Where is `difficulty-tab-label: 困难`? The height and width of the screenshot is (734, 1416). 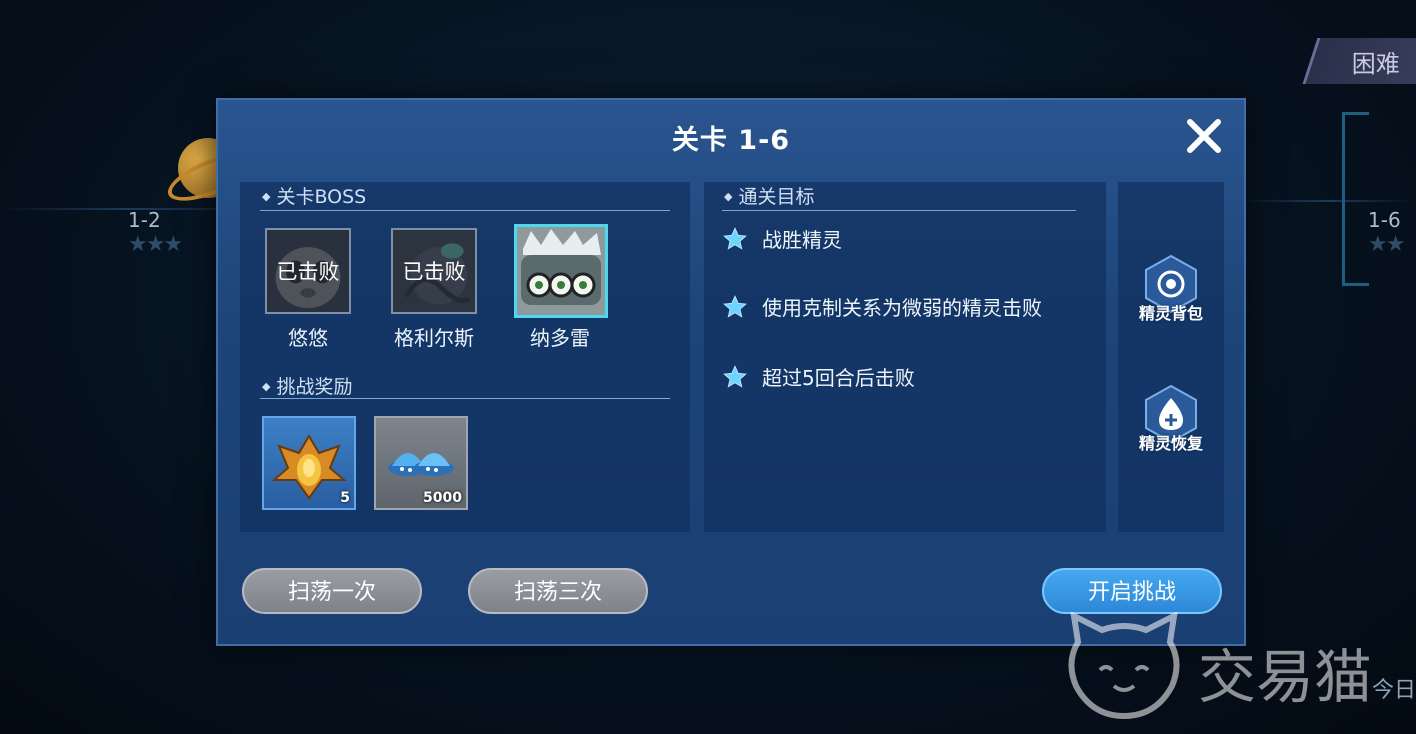 difficulty-tab-label: 困难 is located at coordinates (1375, 64).